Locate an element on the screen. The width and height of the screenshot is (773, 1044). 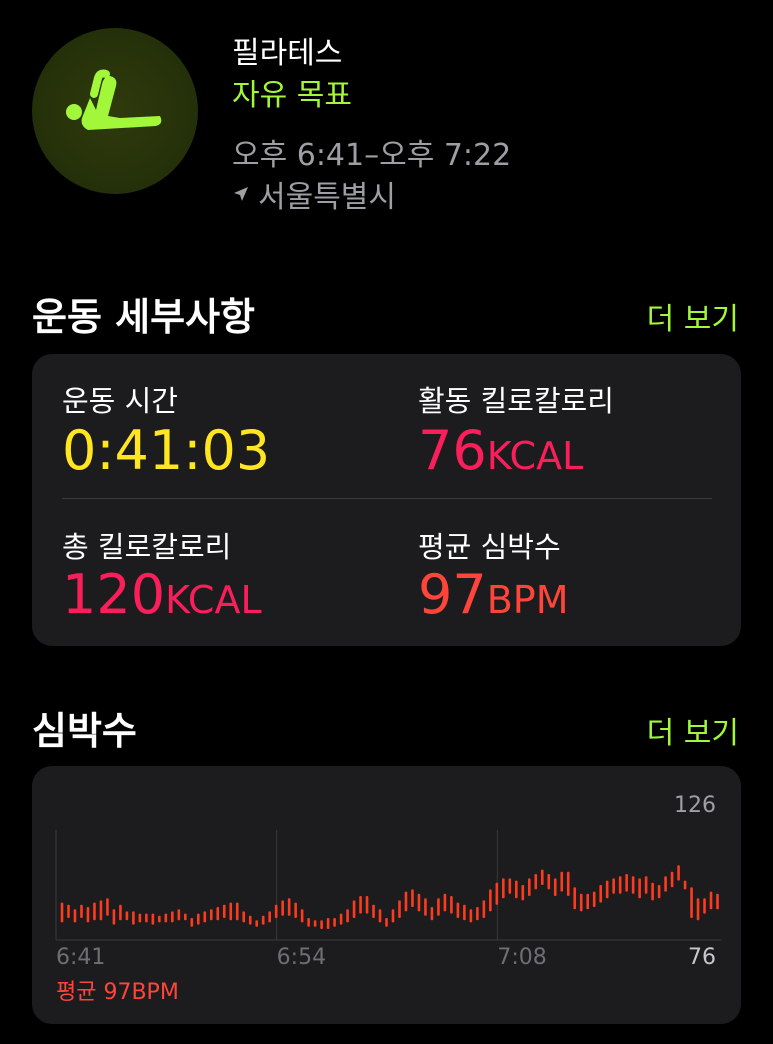
avg-hr-number: 97 is located at coordinates (452, 594).